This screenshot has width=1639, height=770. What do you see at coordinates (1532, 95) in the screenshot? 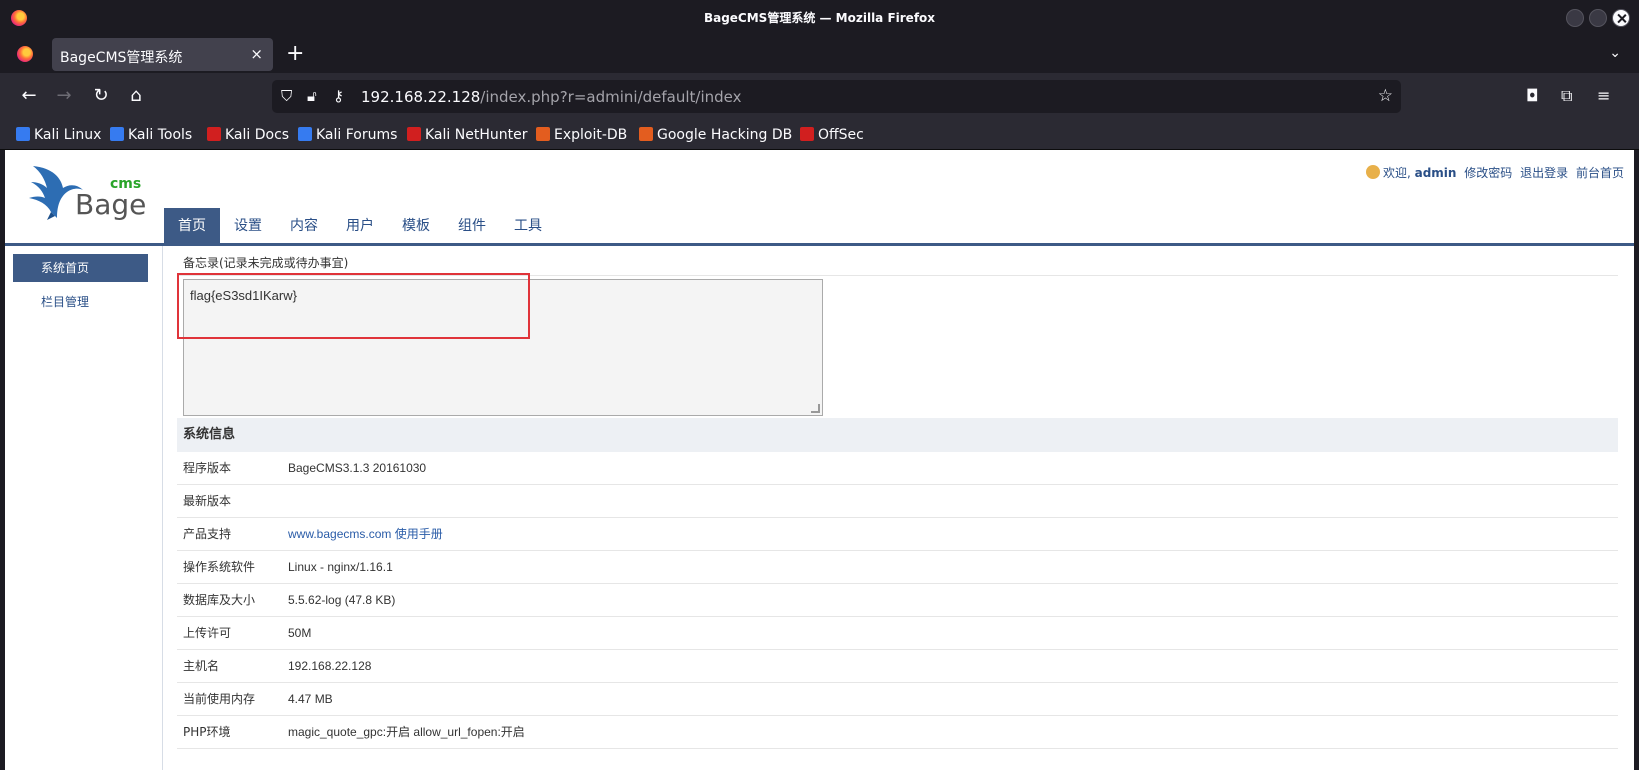
I see `pocket-icon: ◘` at bounding box center [1532, 95].